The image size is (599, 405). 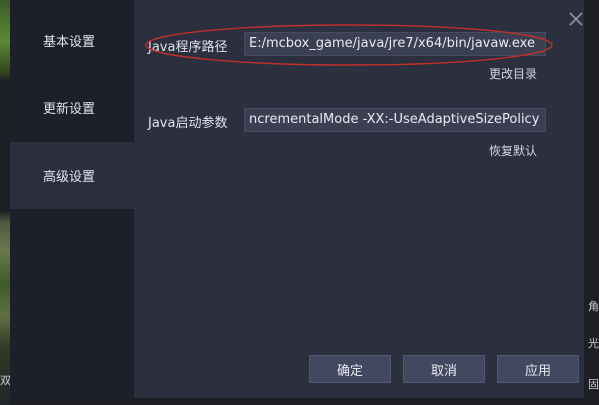 What do you see at coordinates (188, 47) in the screenshot?
I see `java-path-label: Java程序路径` at bounding box center [188, 47].